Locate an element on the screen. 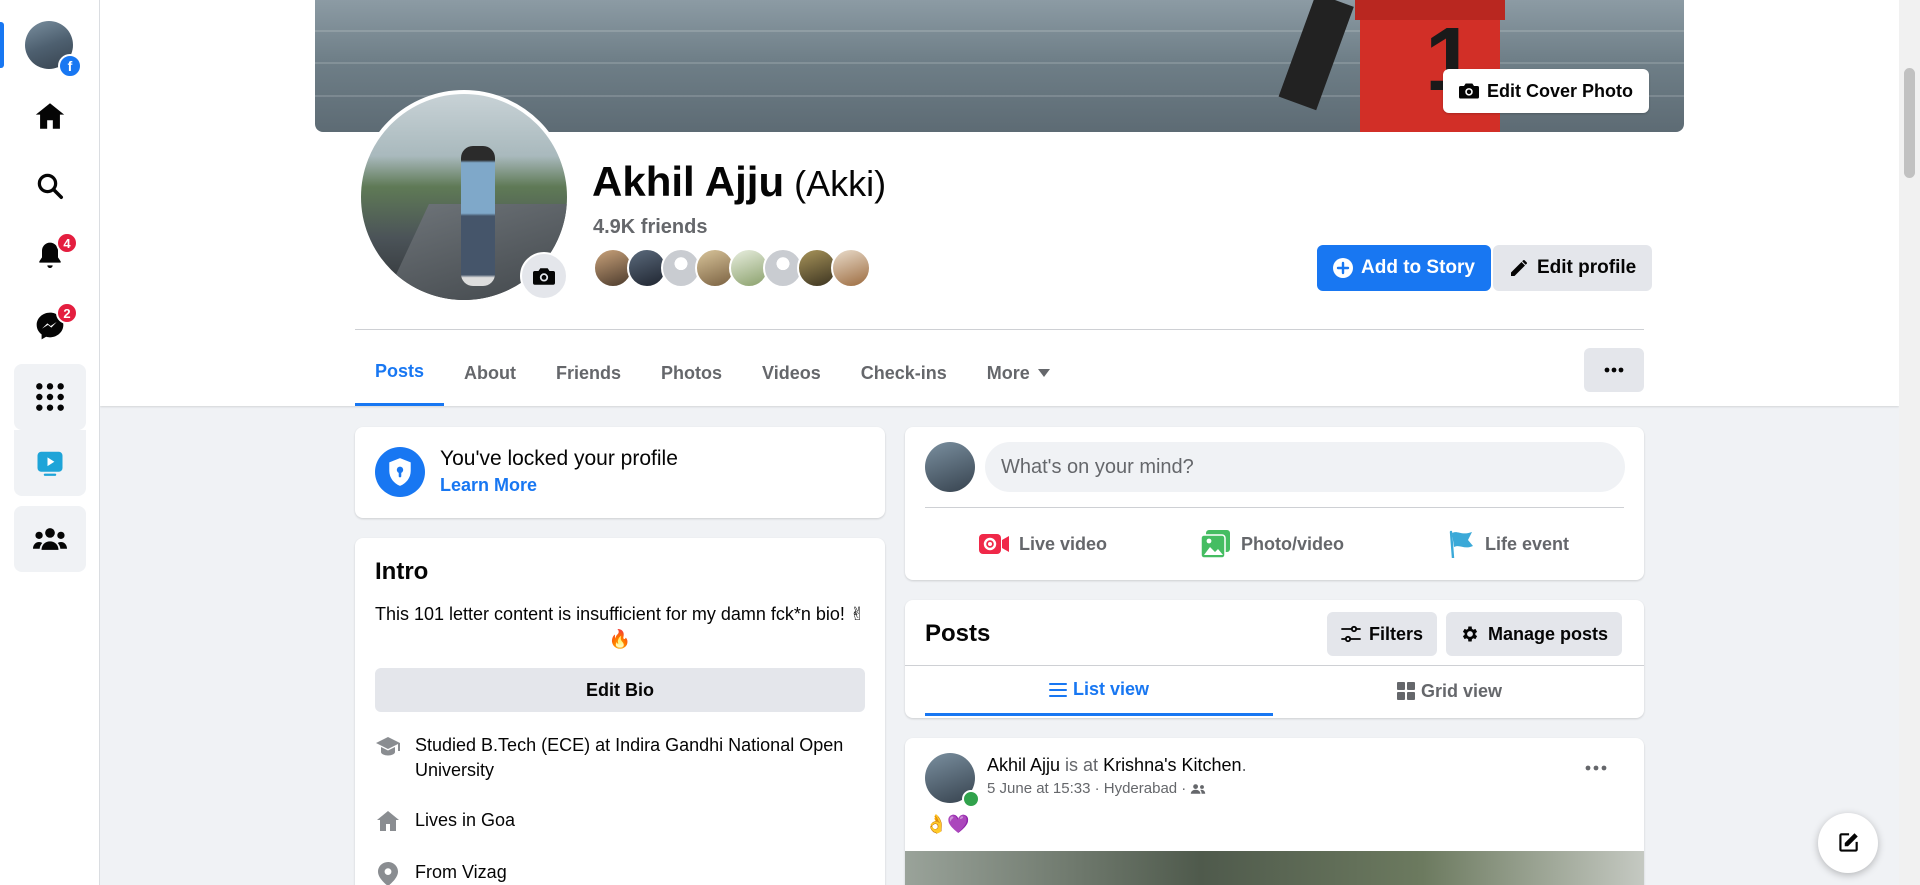 This screenshot has height=885, width=1920. online-status-dot is located at coordinates (971, 799).